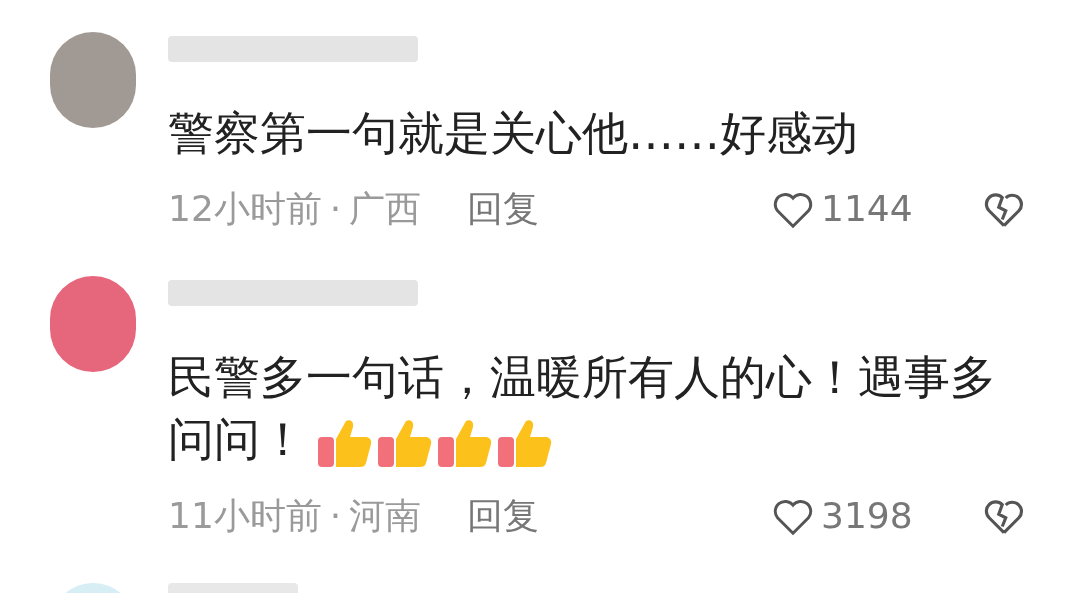 The image size is (1080, 593). What do you see at coordinates (385, 515) in the screenshot?
I see `comment-location: 河南` at bounding box center [385, 515].